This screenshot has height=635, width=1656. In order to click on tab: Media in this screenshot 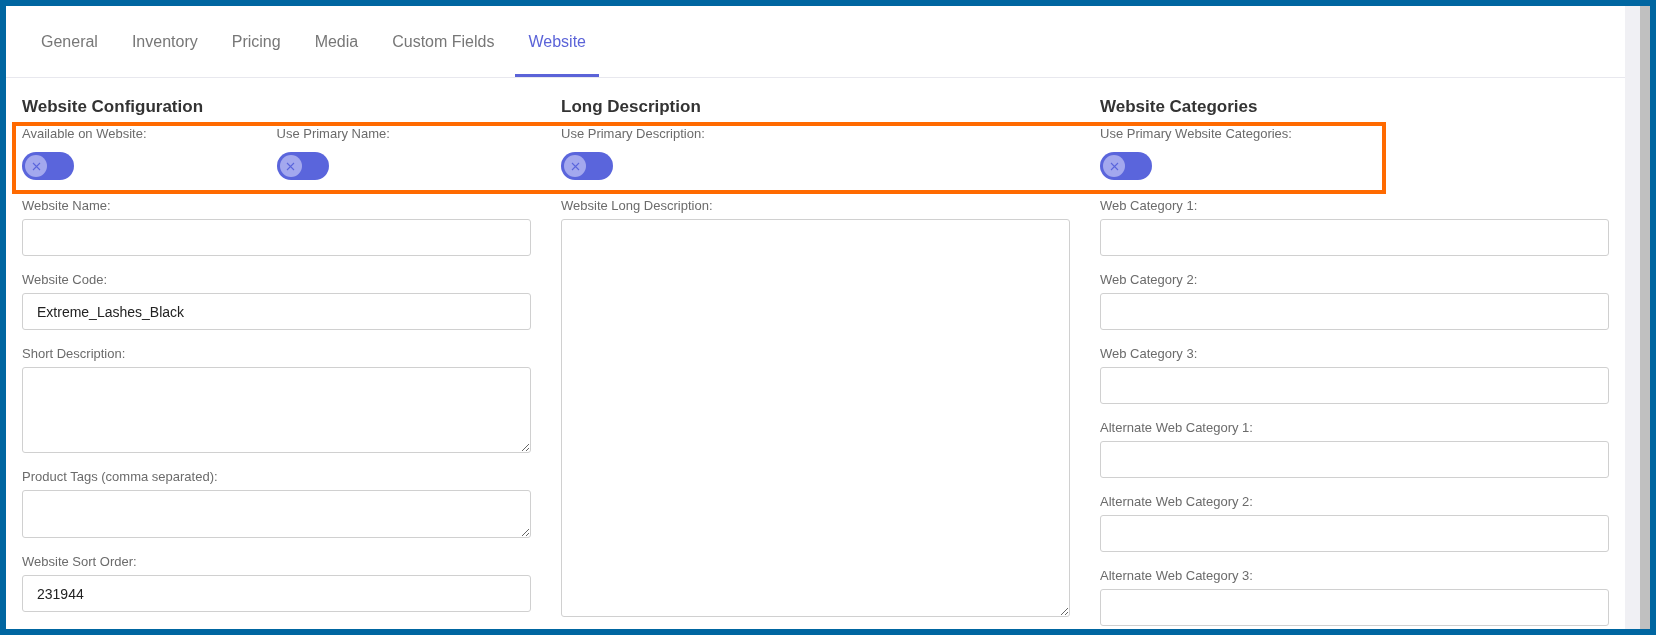, I will do `click(336, 41)`.